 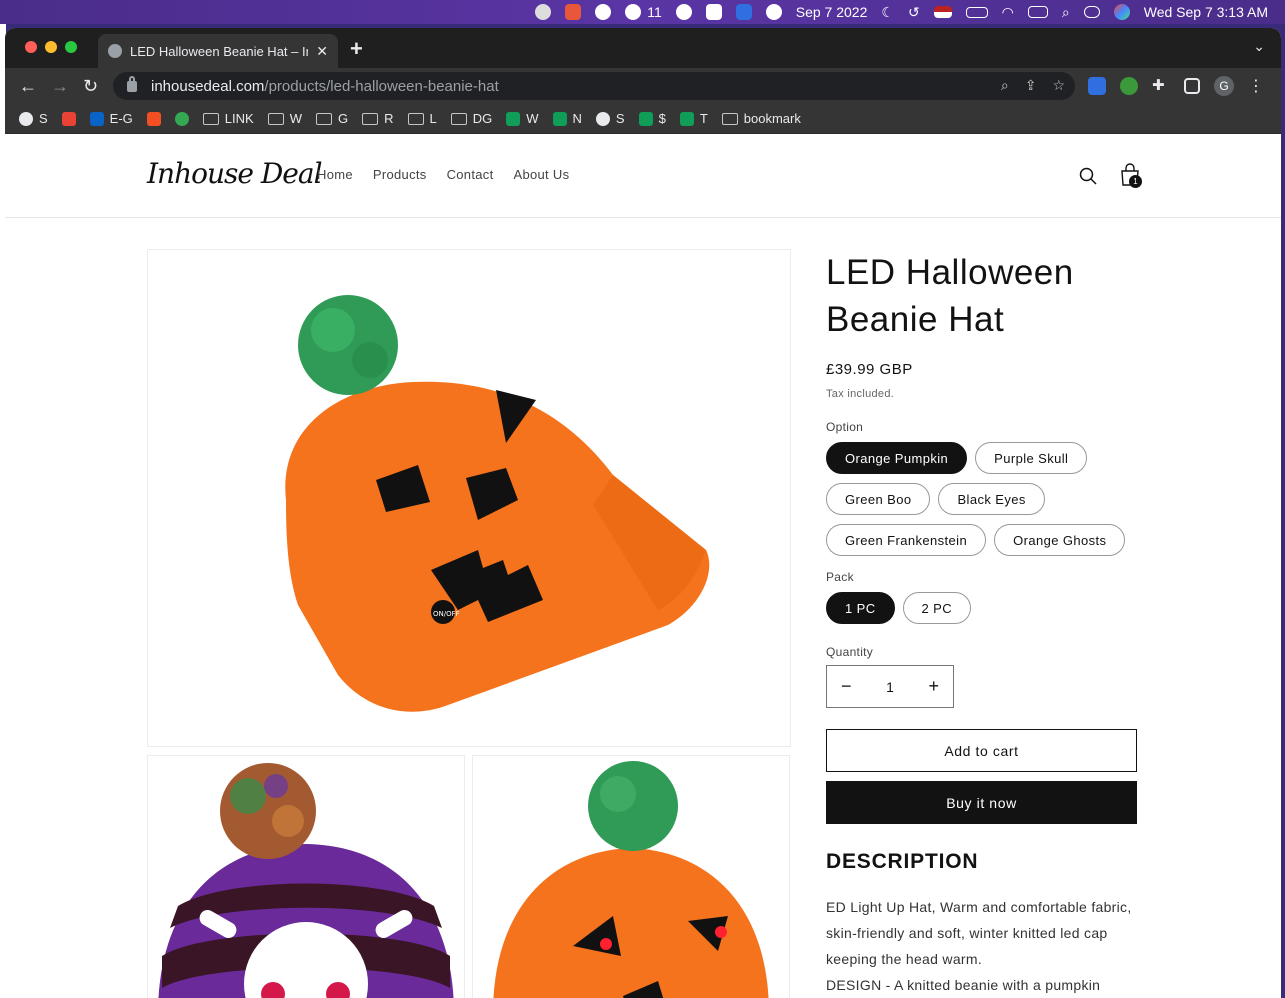 I want to click on zoom-search-icon: ⌕, so click(x=1005, y=85).